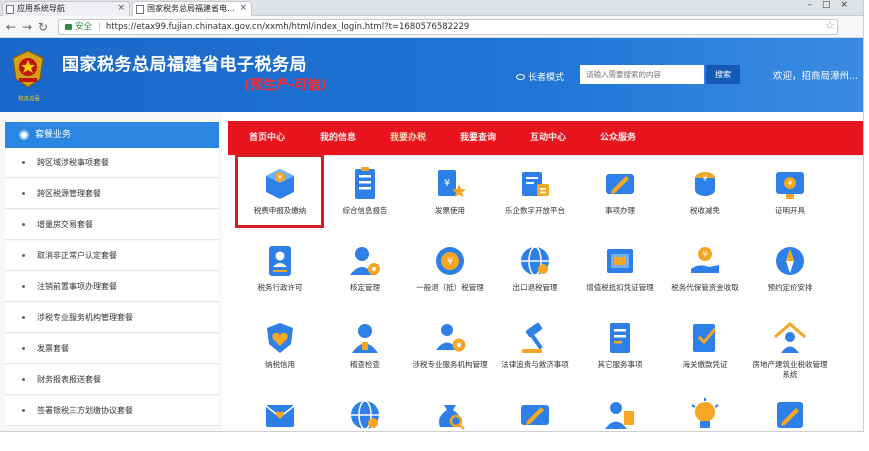 The height and width of the screenshot is (451, 869). I want to click on service-tile: 核定管理, so click(365, 273).